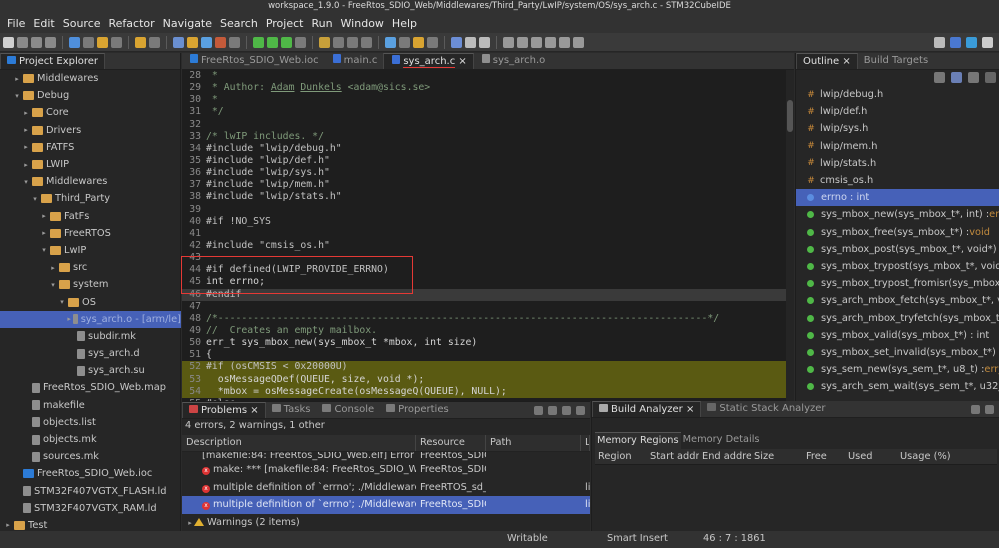  What do you see at coordinates (987, 42) in the screenshot?
I see `debug-perspective-icon` at bounding box center [987, 42].